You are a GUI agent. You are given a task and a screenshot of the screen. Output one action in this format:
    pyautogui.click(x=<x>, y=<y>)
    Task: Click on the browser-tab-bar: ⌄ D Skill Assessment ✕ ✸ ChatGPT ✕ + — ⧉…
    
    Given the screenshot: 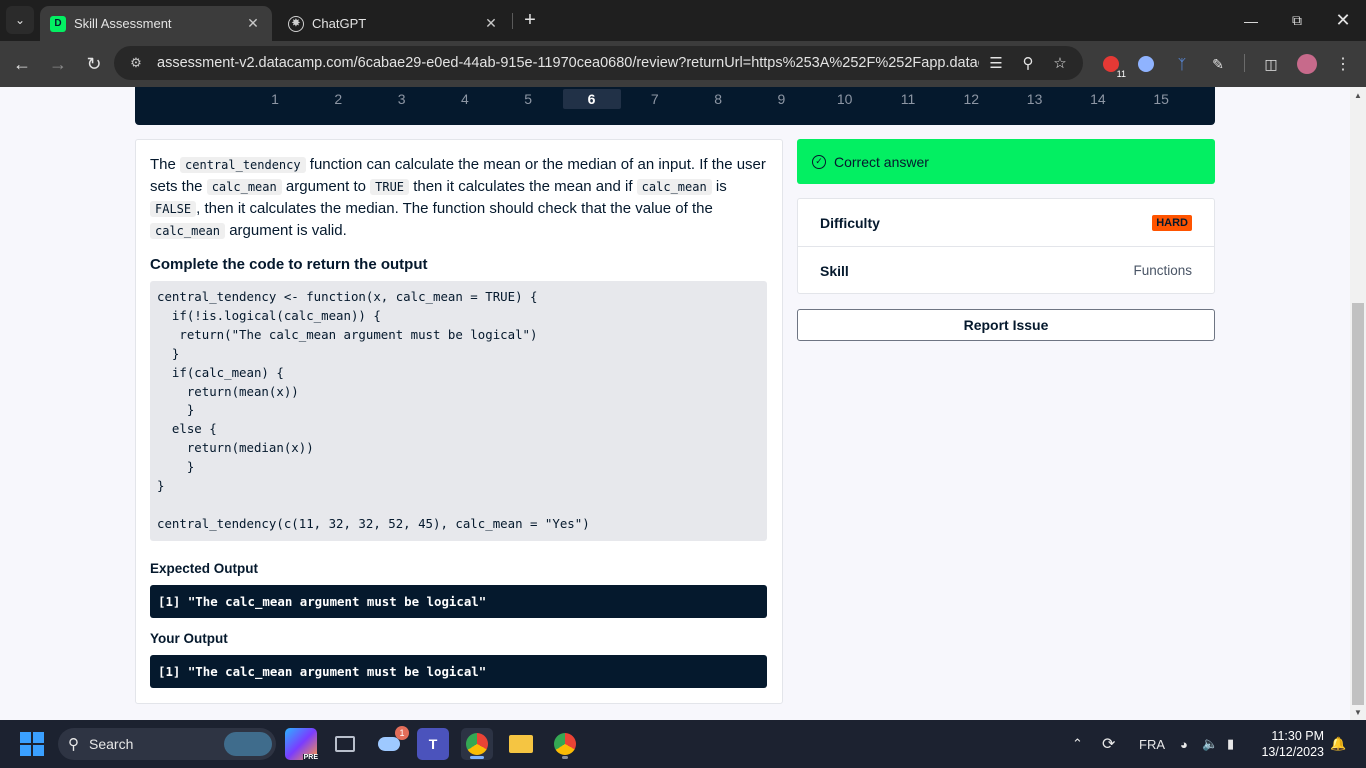 What is the action you would take?
    pyautogui.click(x=683, y=20)
    